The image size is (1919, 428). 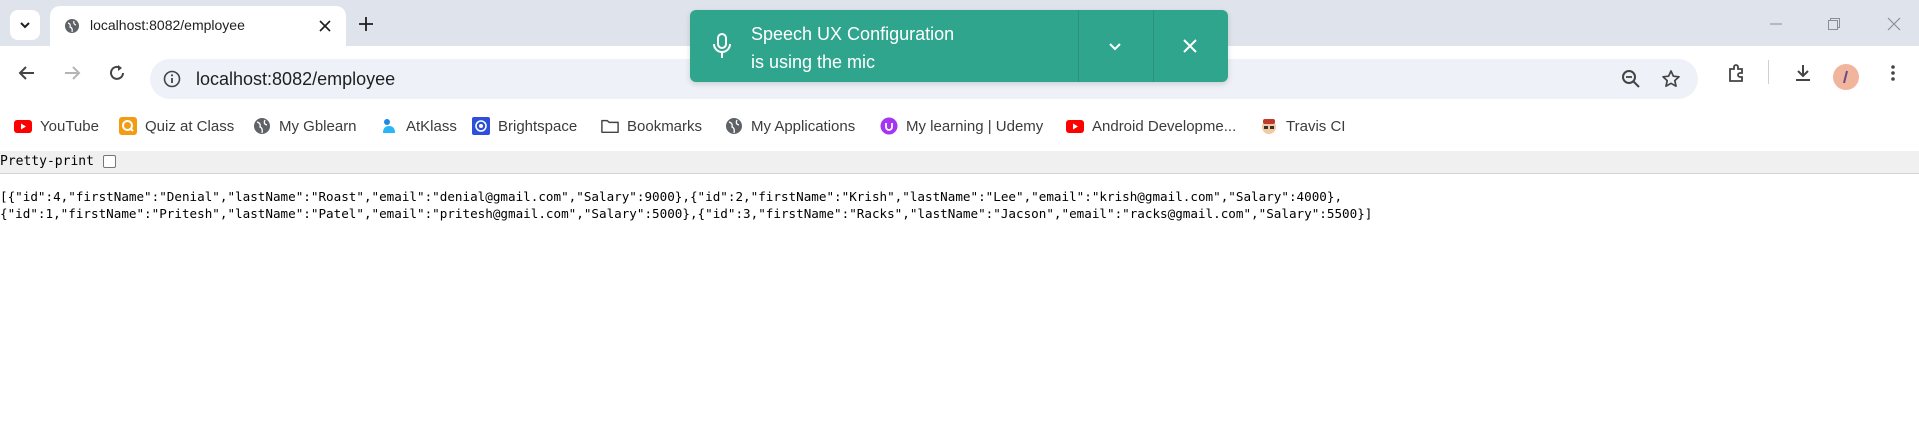 I want to click on bookmark-label: YouTube, so click(x=69, y=126).